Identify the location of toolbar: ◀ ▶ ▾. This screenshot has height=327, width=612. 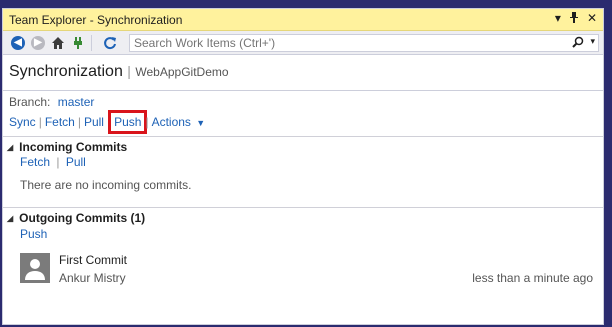
(303, 43).